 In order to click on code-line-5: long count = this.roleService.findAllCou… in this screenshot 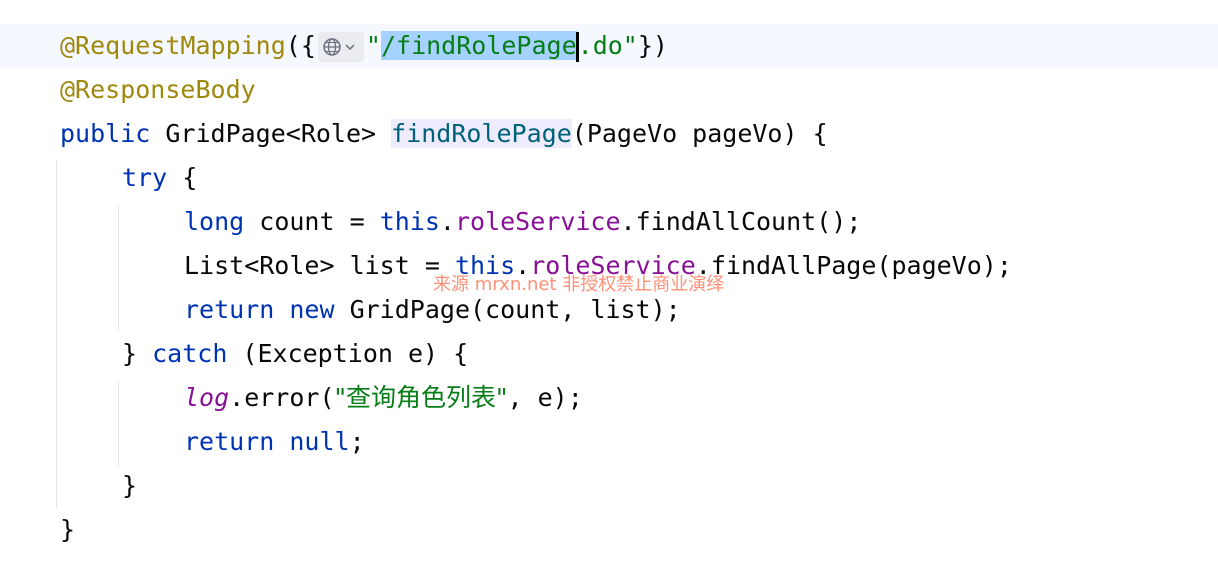, I will do `click(609, 222)`.